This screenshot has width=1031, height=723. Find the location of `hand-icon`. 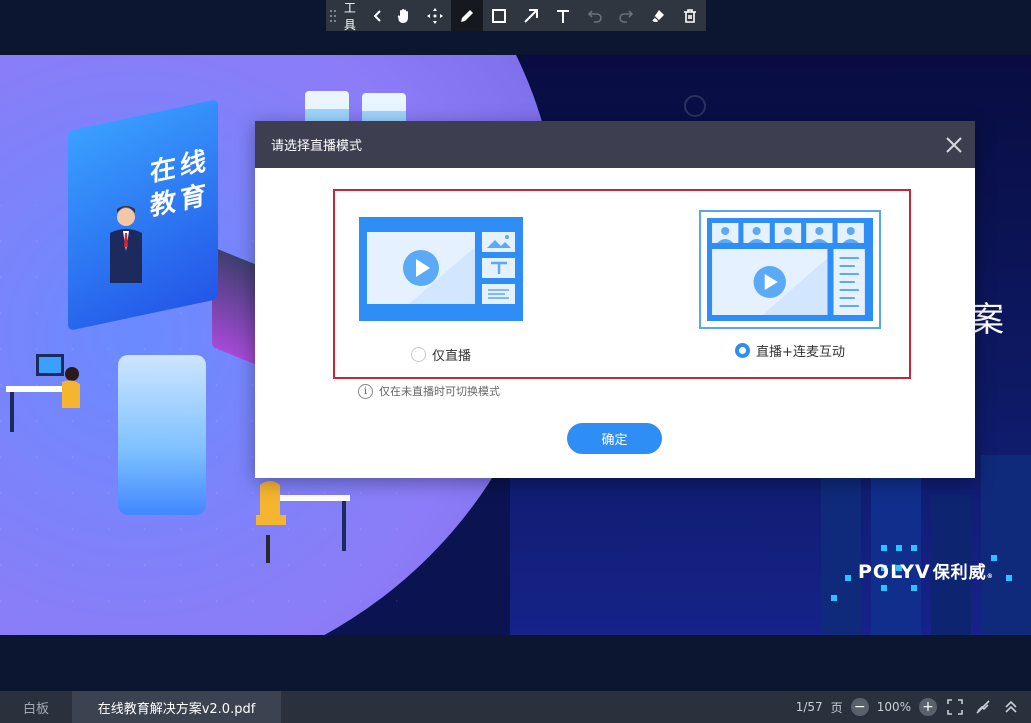

hand-icon is located at coordinates (404, 15).